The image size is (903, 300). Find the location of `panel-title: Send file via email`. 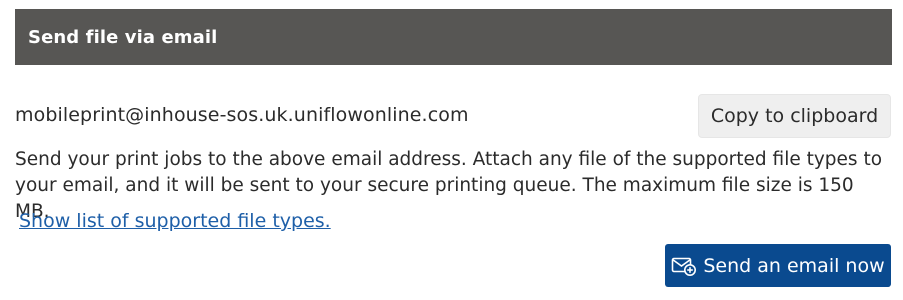

panel-title: Send file via email is located at coordinates (123, 37).